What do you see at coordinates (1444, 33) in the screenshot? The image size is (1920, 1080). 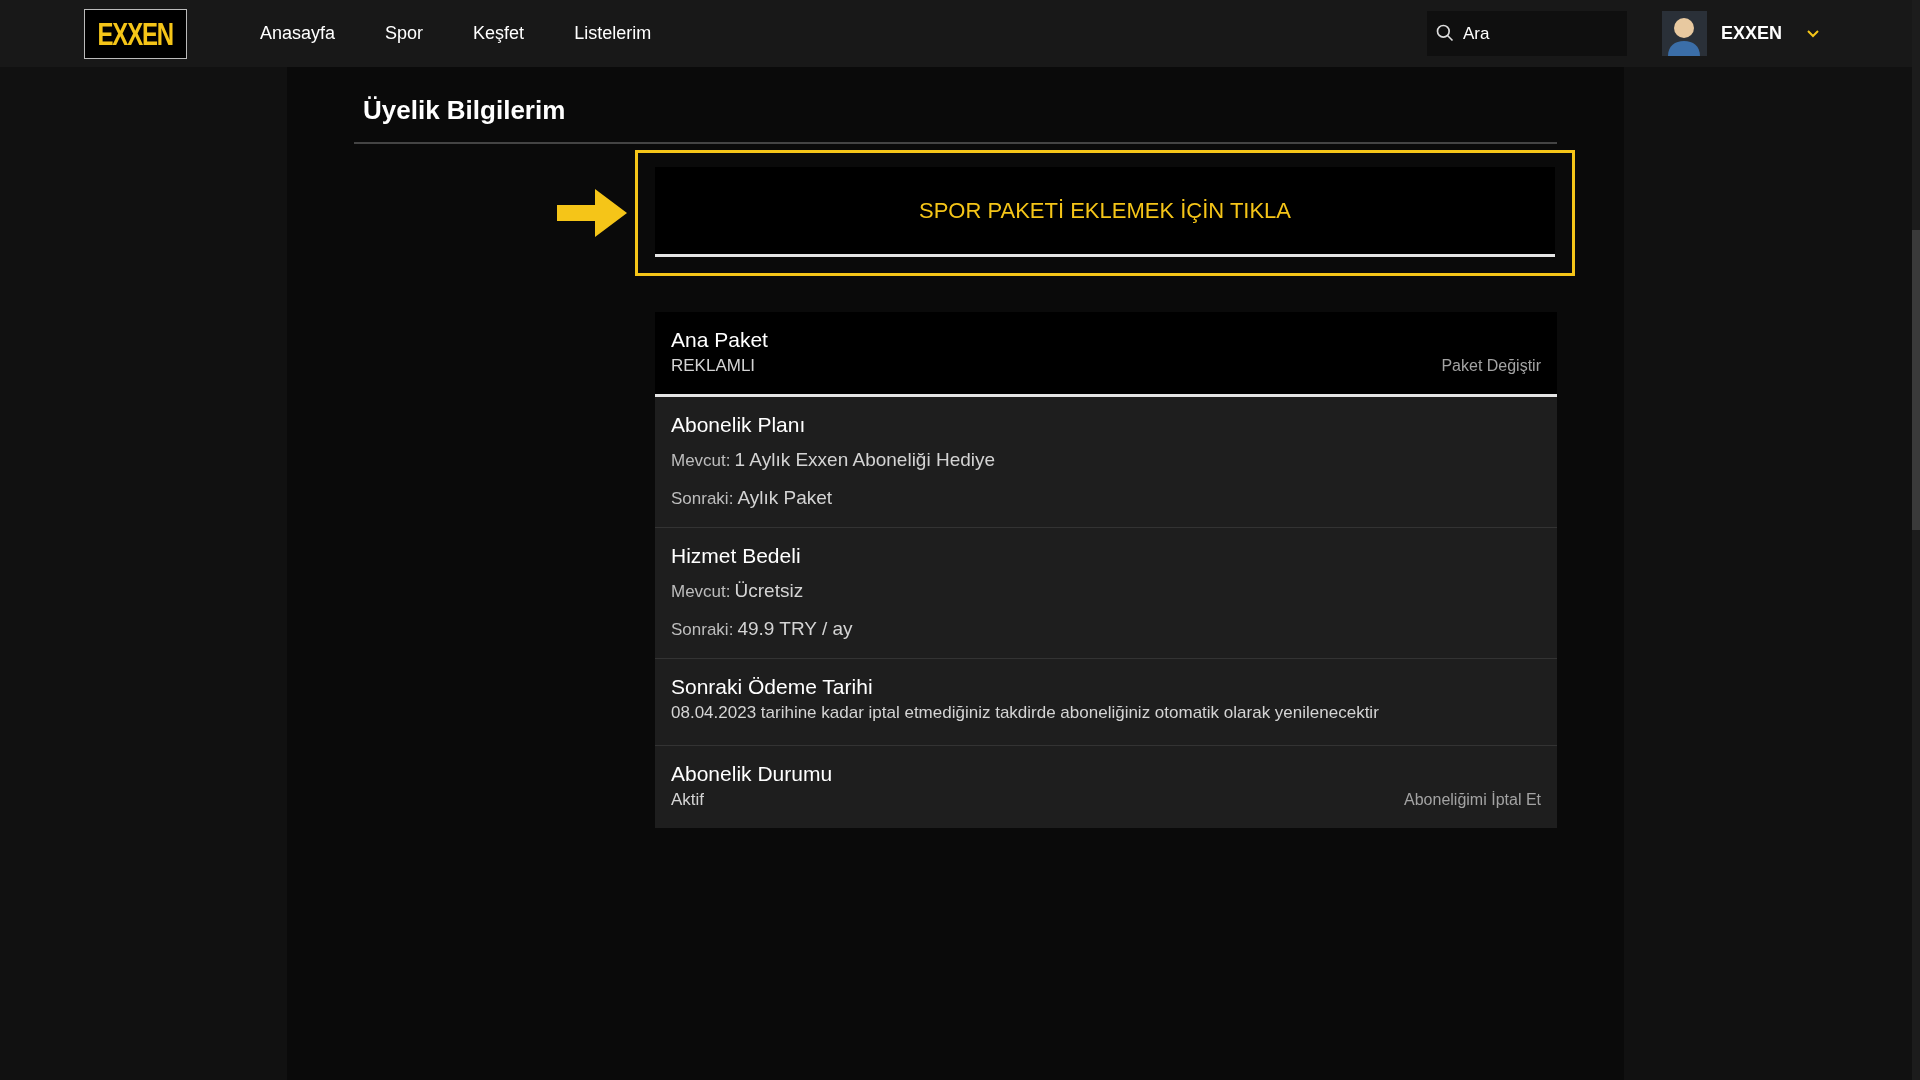 I see `search-icon` at bounding box center [1444, 33].